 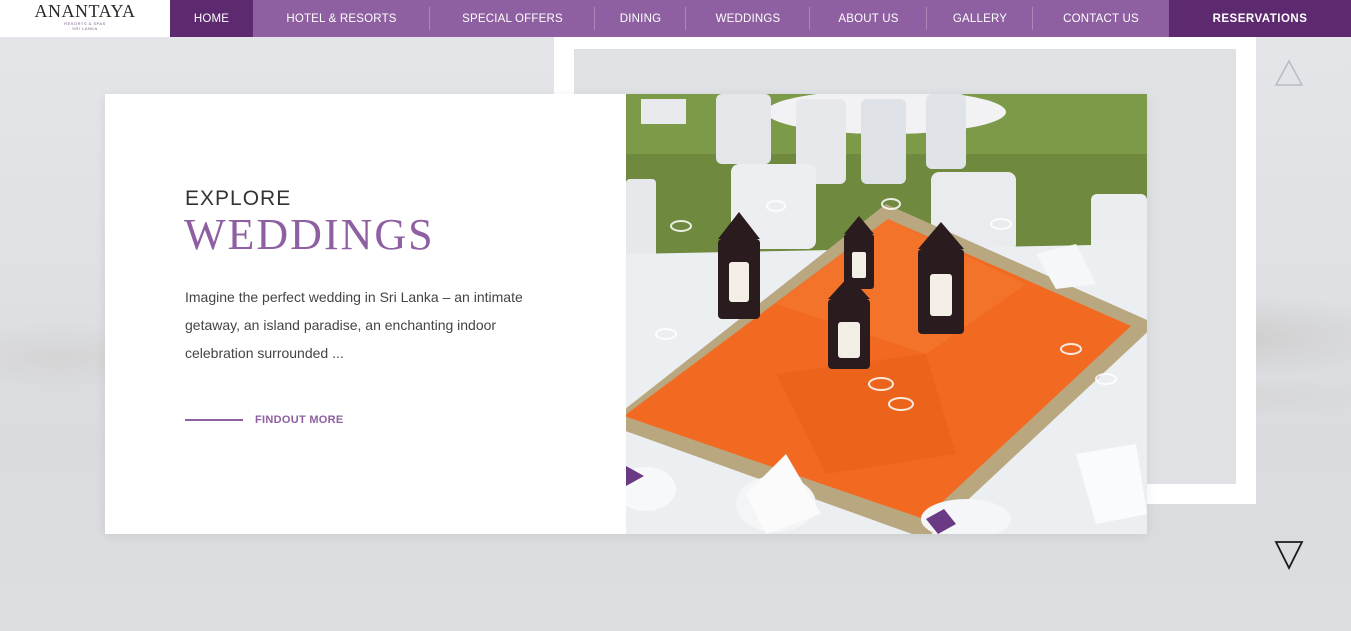 I want to click on triangle-down-icon, so click(x=1289, y=555).